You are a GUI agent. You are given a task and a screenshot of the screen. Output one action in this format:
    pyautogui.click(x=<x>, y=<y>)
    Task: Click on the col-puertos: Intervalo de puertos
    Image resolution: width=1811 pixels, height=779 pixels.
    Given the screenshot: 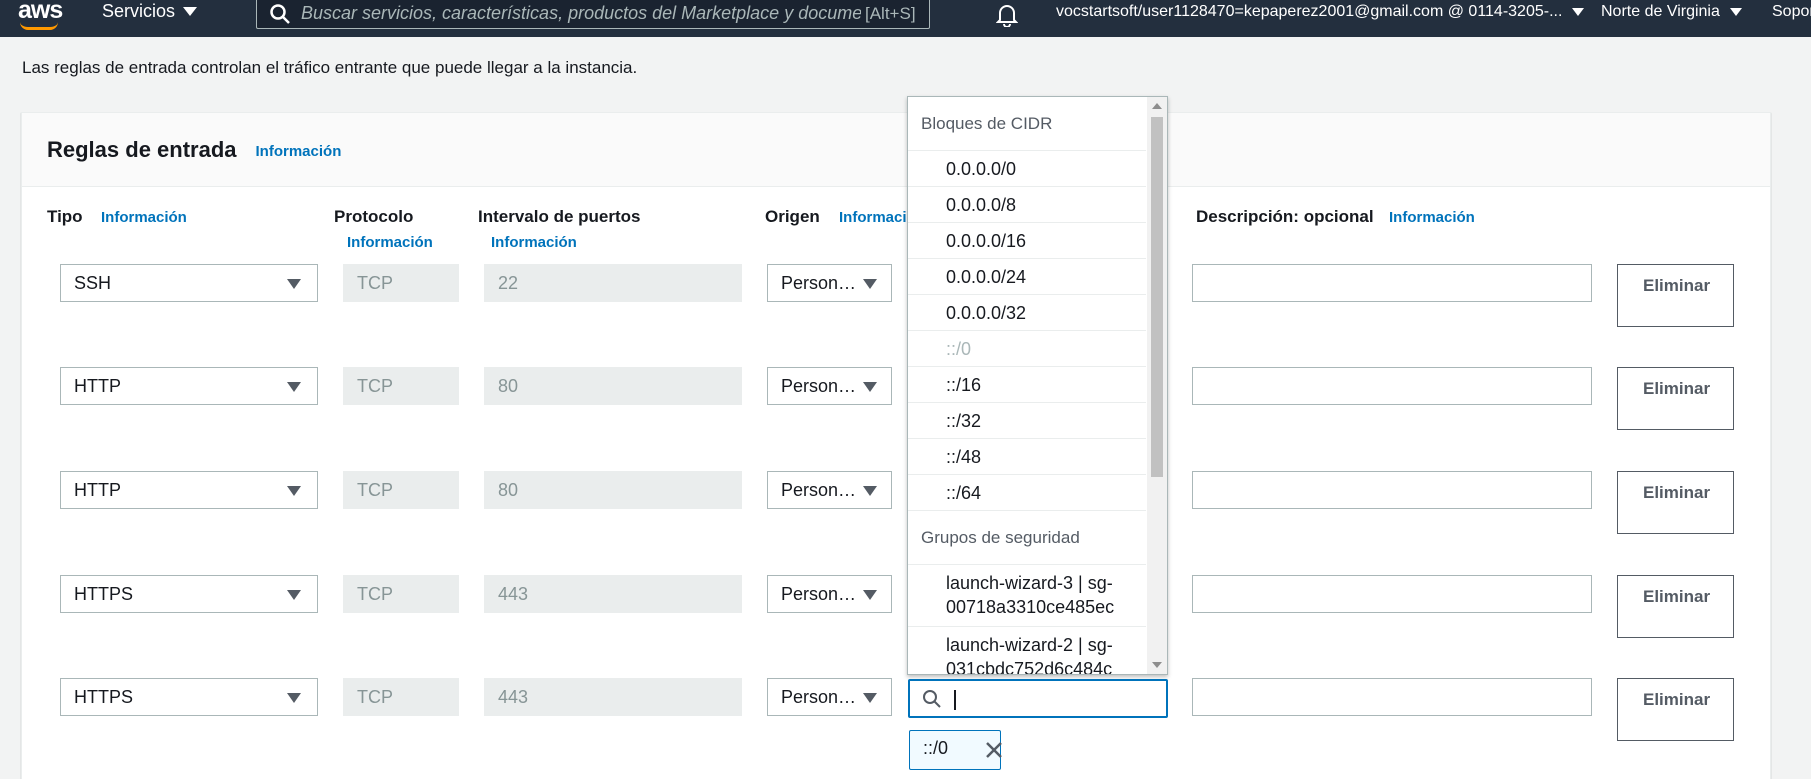 What is the action you would take?
    pyautogui.click(x=559, y=216)
    